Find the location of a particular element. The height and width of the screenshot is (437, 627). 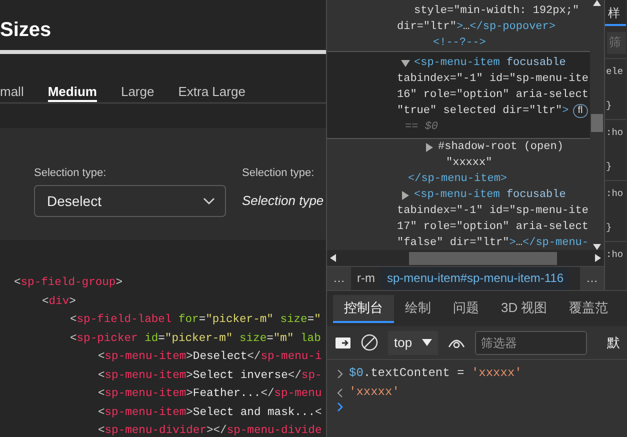

devtools-tab: 问题 is located at coordinates (466, 309).